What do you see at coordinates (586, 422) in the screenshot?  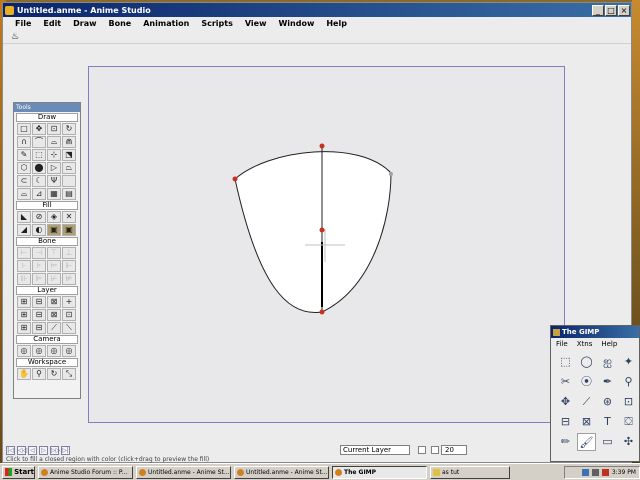 I see `gimp-tool-button: ⊠` at bounding box center [586, 422].